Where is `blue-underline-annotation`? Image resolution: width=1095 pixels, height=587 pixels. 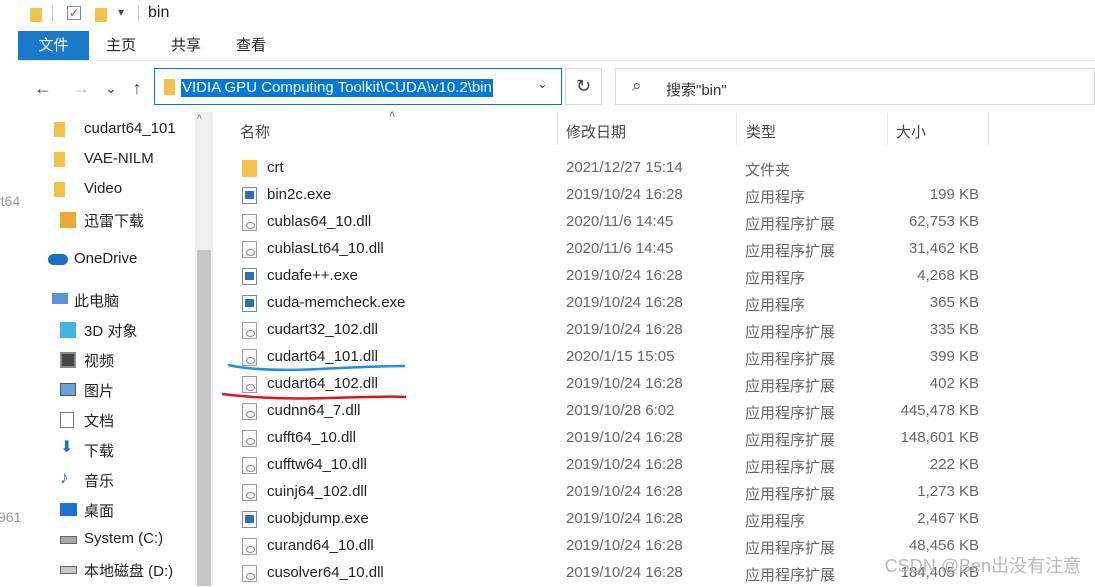
blue-underline-annotation is located at coordinates (316, 367).